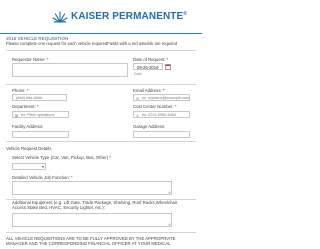 The width and height of the screenshot is (320, 249). What do you see at coordinates (20, 90) in the screenshot?
I see `phone-label: Phone: *` at bounding box center [20, 90].